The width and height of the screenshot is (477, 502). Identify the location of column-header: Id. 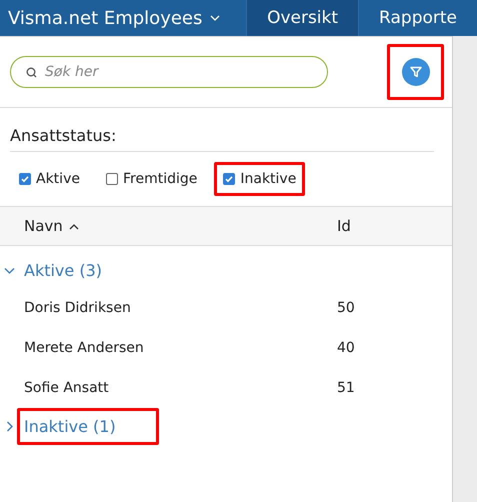
(344, 226).